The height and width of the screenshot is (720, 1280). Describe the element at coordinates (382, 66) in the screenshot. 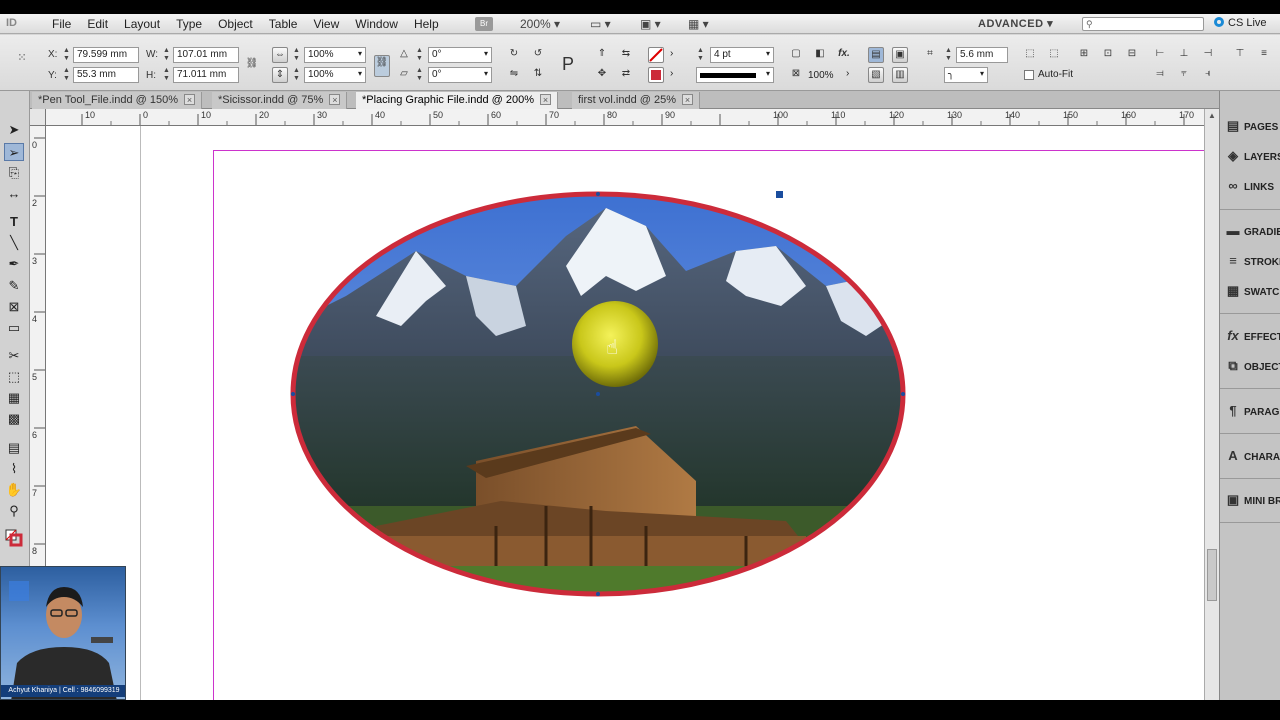

I see `constrain-scale-icon: ⛓` at that location.